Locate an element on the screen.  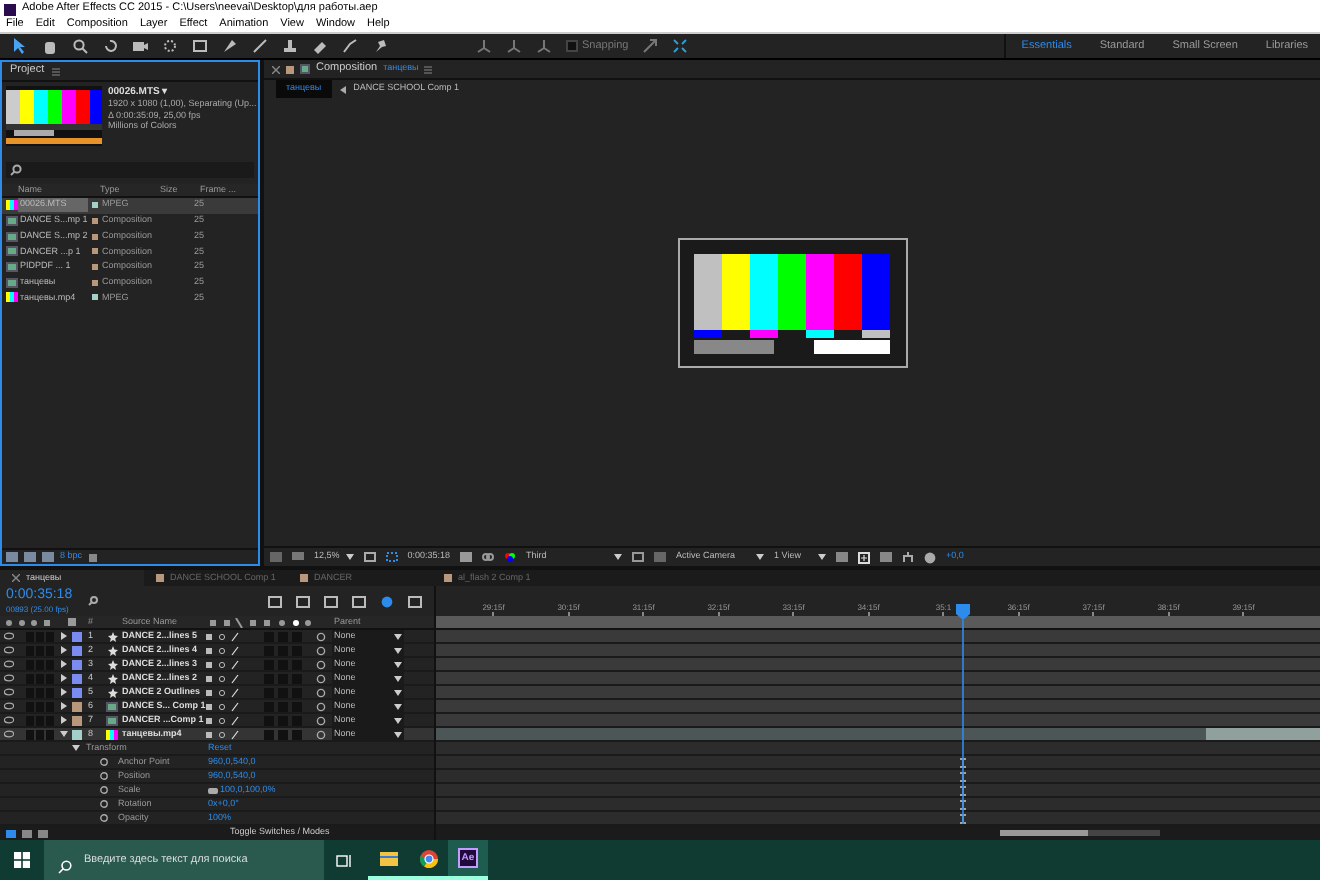
rectangle-icon is located at coordinates (200, 46).